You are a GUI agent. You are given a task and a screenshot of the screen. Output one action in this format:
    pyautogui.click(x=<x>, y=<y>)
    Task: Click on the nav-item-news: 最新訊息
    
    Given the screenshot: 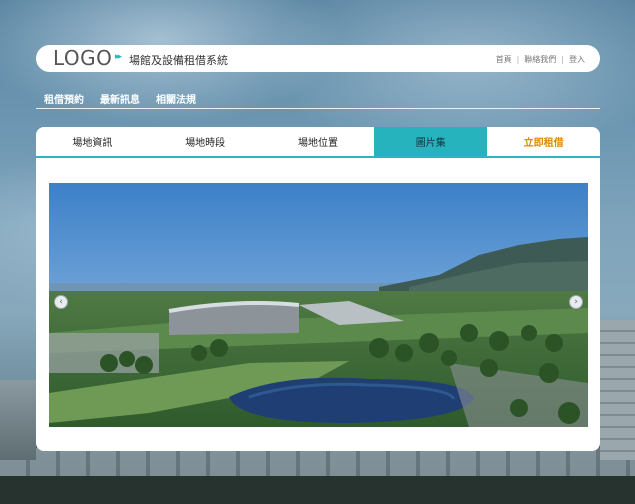 What is the action you would take?
    pyautogui.click(x=120, y=98)
    